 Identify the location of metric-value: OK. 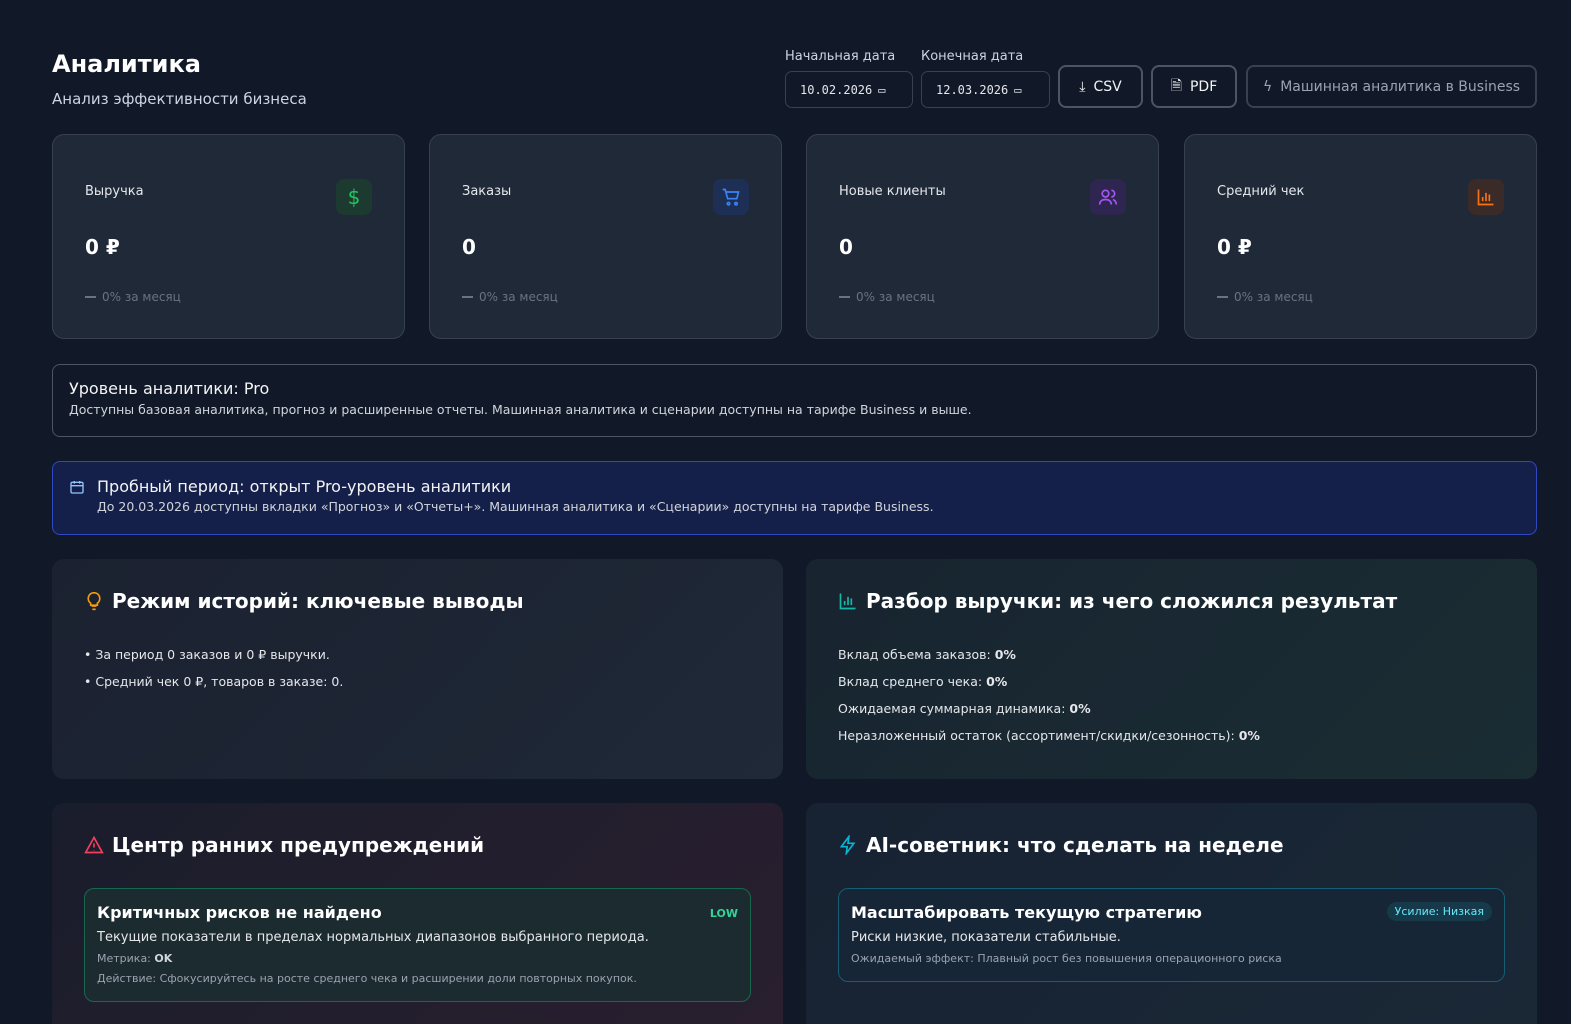
(163, 958).